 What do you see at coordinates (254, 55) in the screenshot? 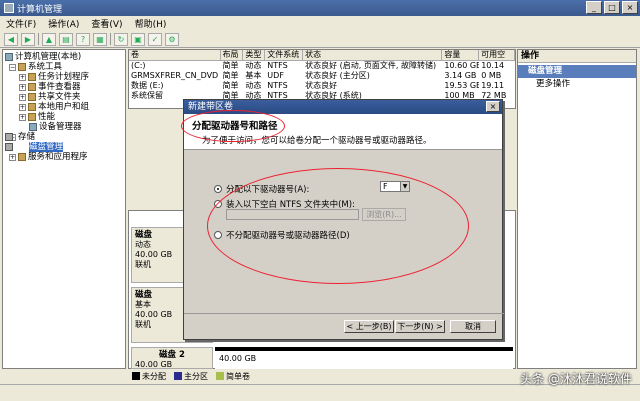
I see `column-header: 类型` at bounding box center [254, 55].